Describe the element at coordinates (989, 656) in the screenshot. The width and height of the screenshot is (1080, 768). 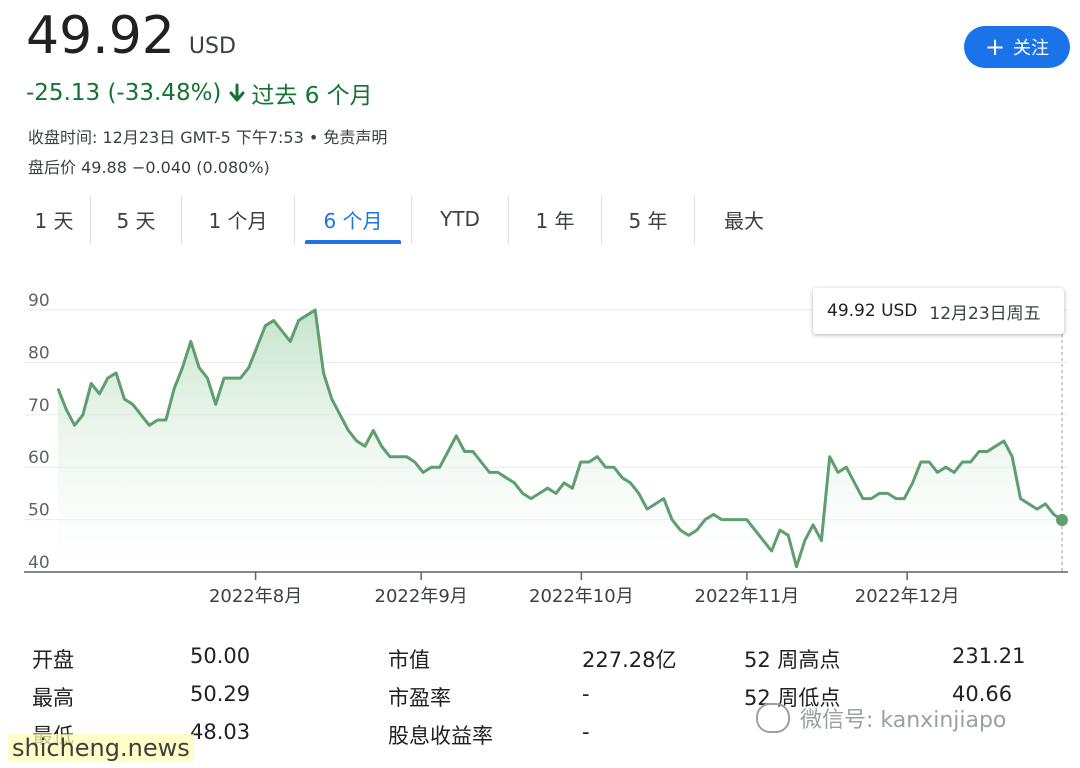
I see `52w-high-value: 231.21` at that location.